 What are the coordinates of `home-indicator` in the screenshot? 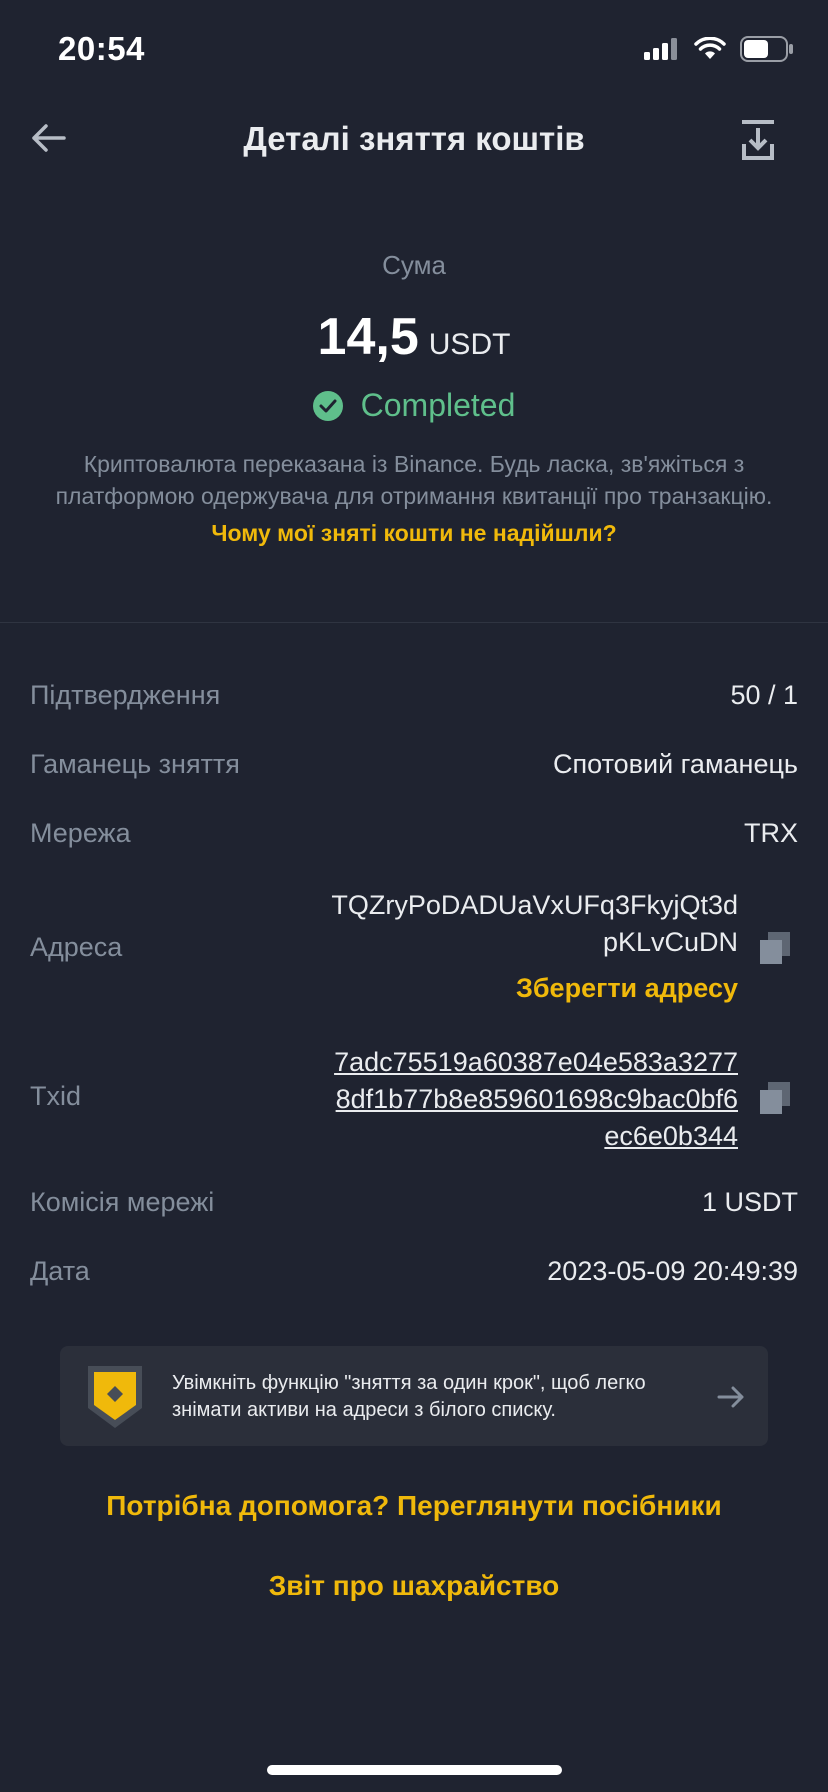 It's located at (414, 1770).